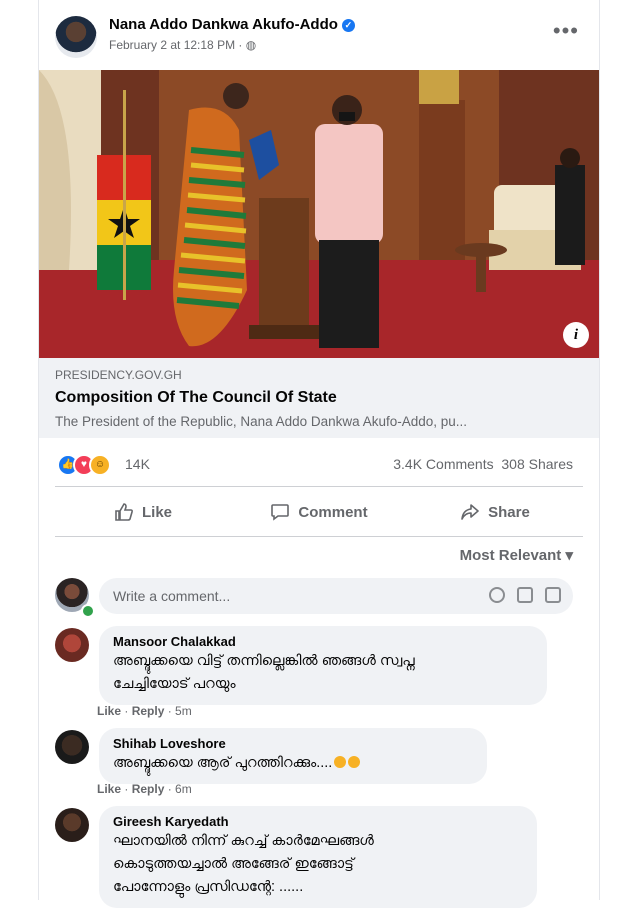 Image resolution: width=635 pixels, height=908 pixels. What do you see at coordinates (183, 789) in the screenshot?
I see `comment-time: 6m` at bounding box center [183, 789].